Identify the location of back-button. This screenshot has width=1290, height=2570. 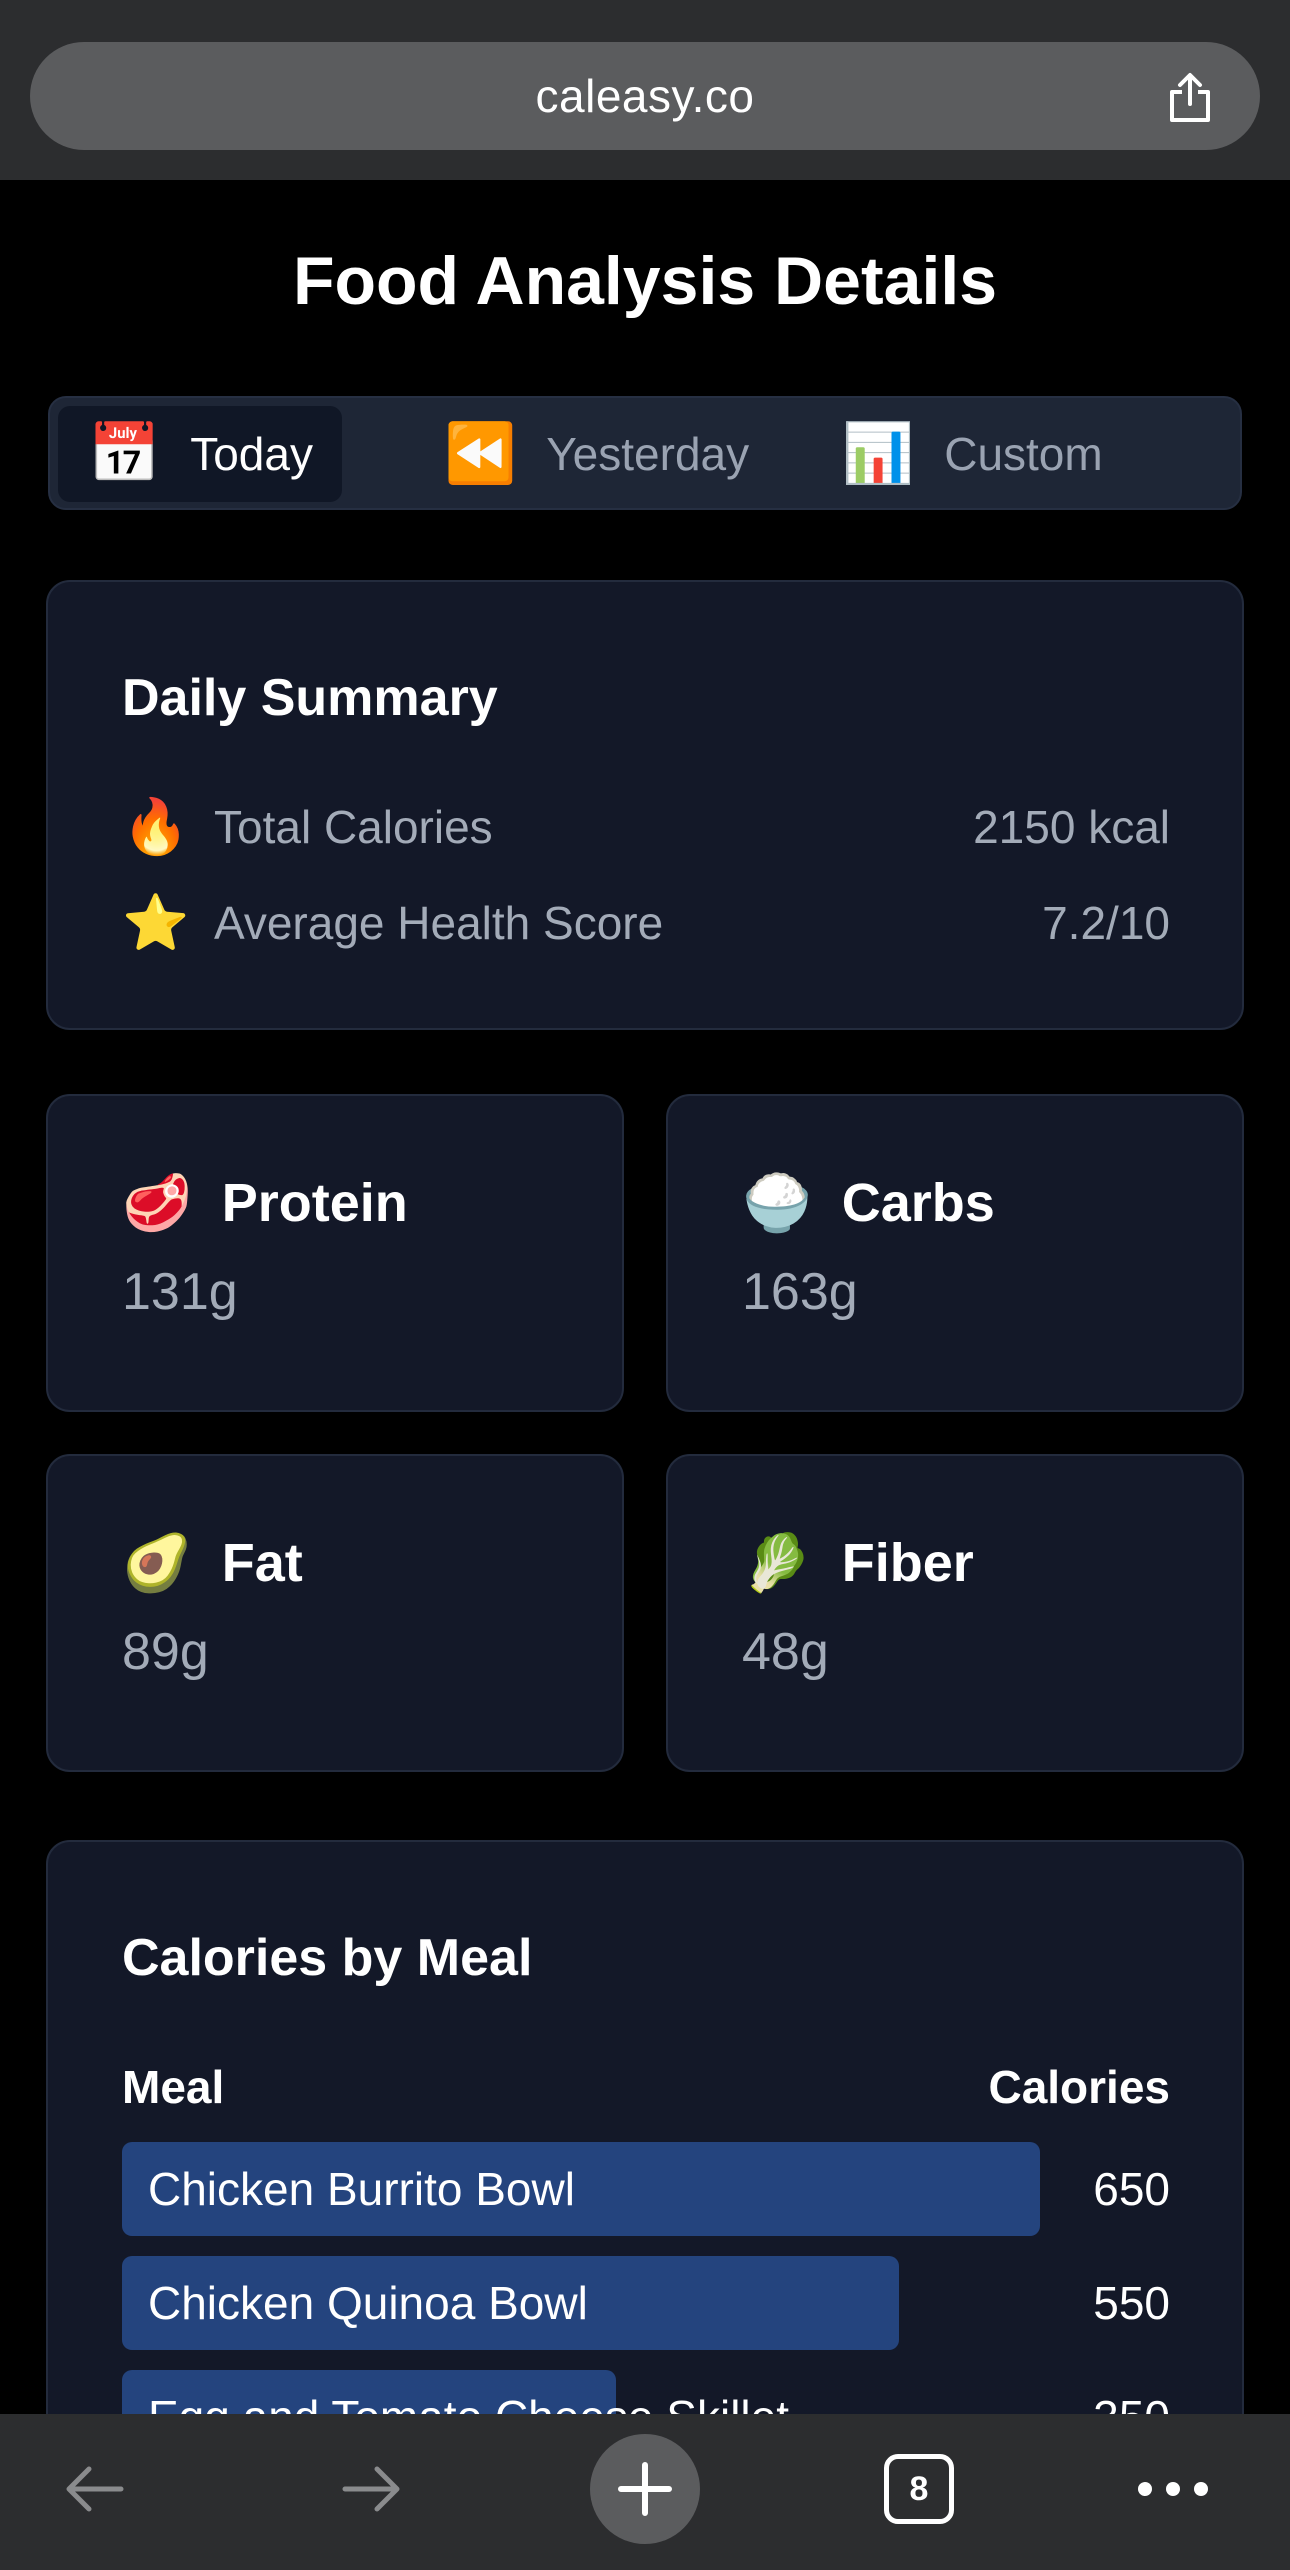
(95, 2489).